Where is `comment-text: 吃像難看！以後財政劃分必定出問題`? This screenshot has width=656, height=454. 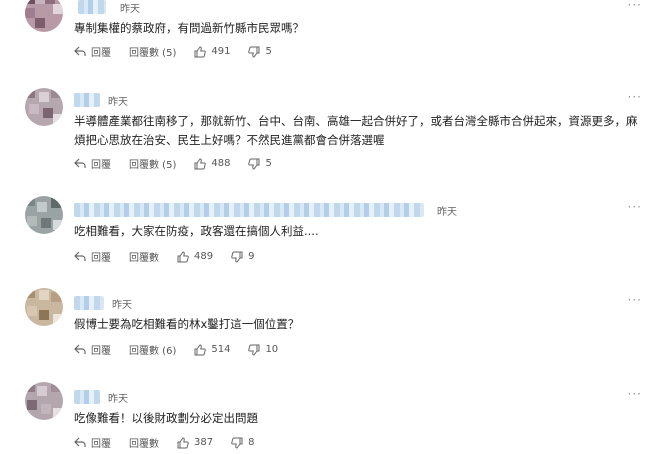
comment-text: 吃像難看！以後財政劃分必定出問題 is located at coordinates (166, 418).